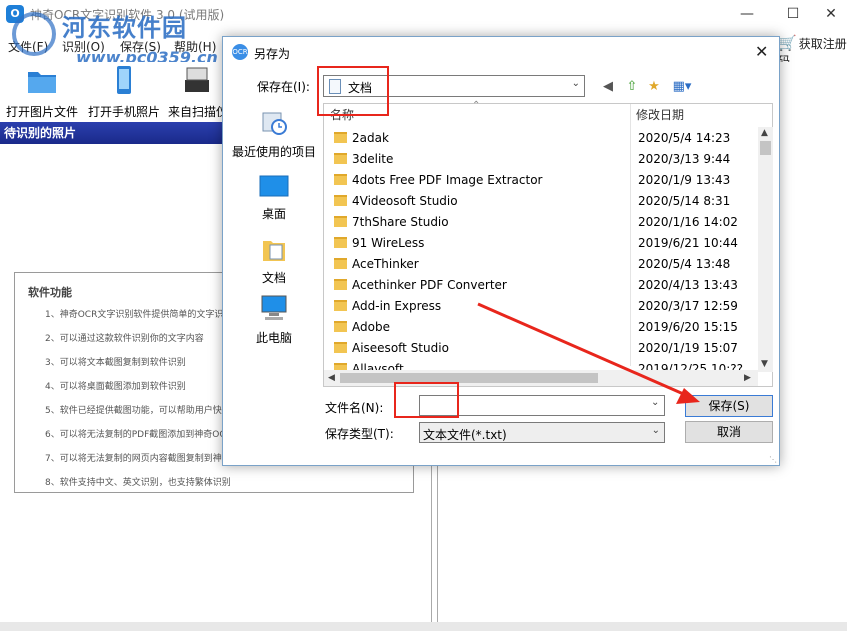 Image resolution: width=847 pixels, height=631 pixels. What do you see at coordinates (829, 14) in the screenshot?
I see `close-button: ✕` at bounding box center [829, 14].